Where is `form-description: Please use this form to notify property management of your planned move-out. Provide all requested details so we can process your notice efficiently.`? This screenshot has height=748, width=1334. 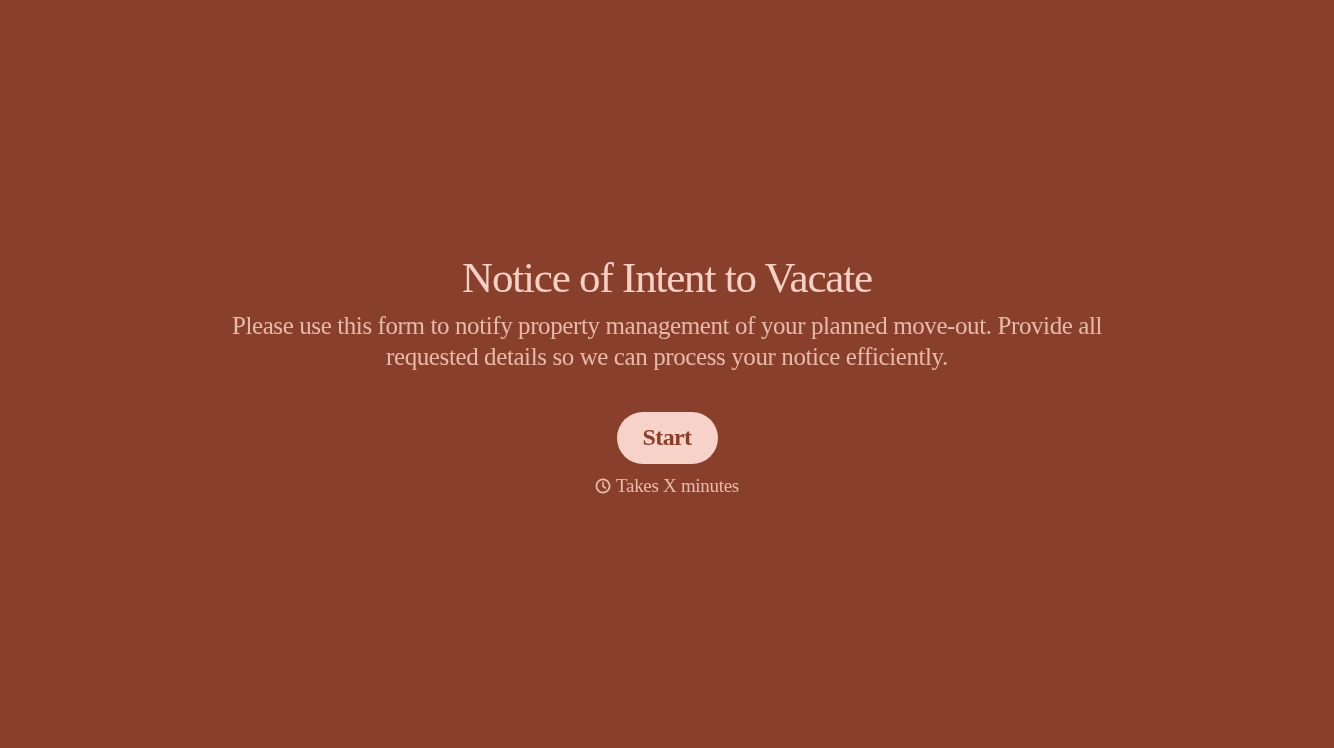 form-description: Please use this form to notify property management of your planned move-out. Provide all requested details so we can process your notice efficiently. is located at coordinates (667, 341).